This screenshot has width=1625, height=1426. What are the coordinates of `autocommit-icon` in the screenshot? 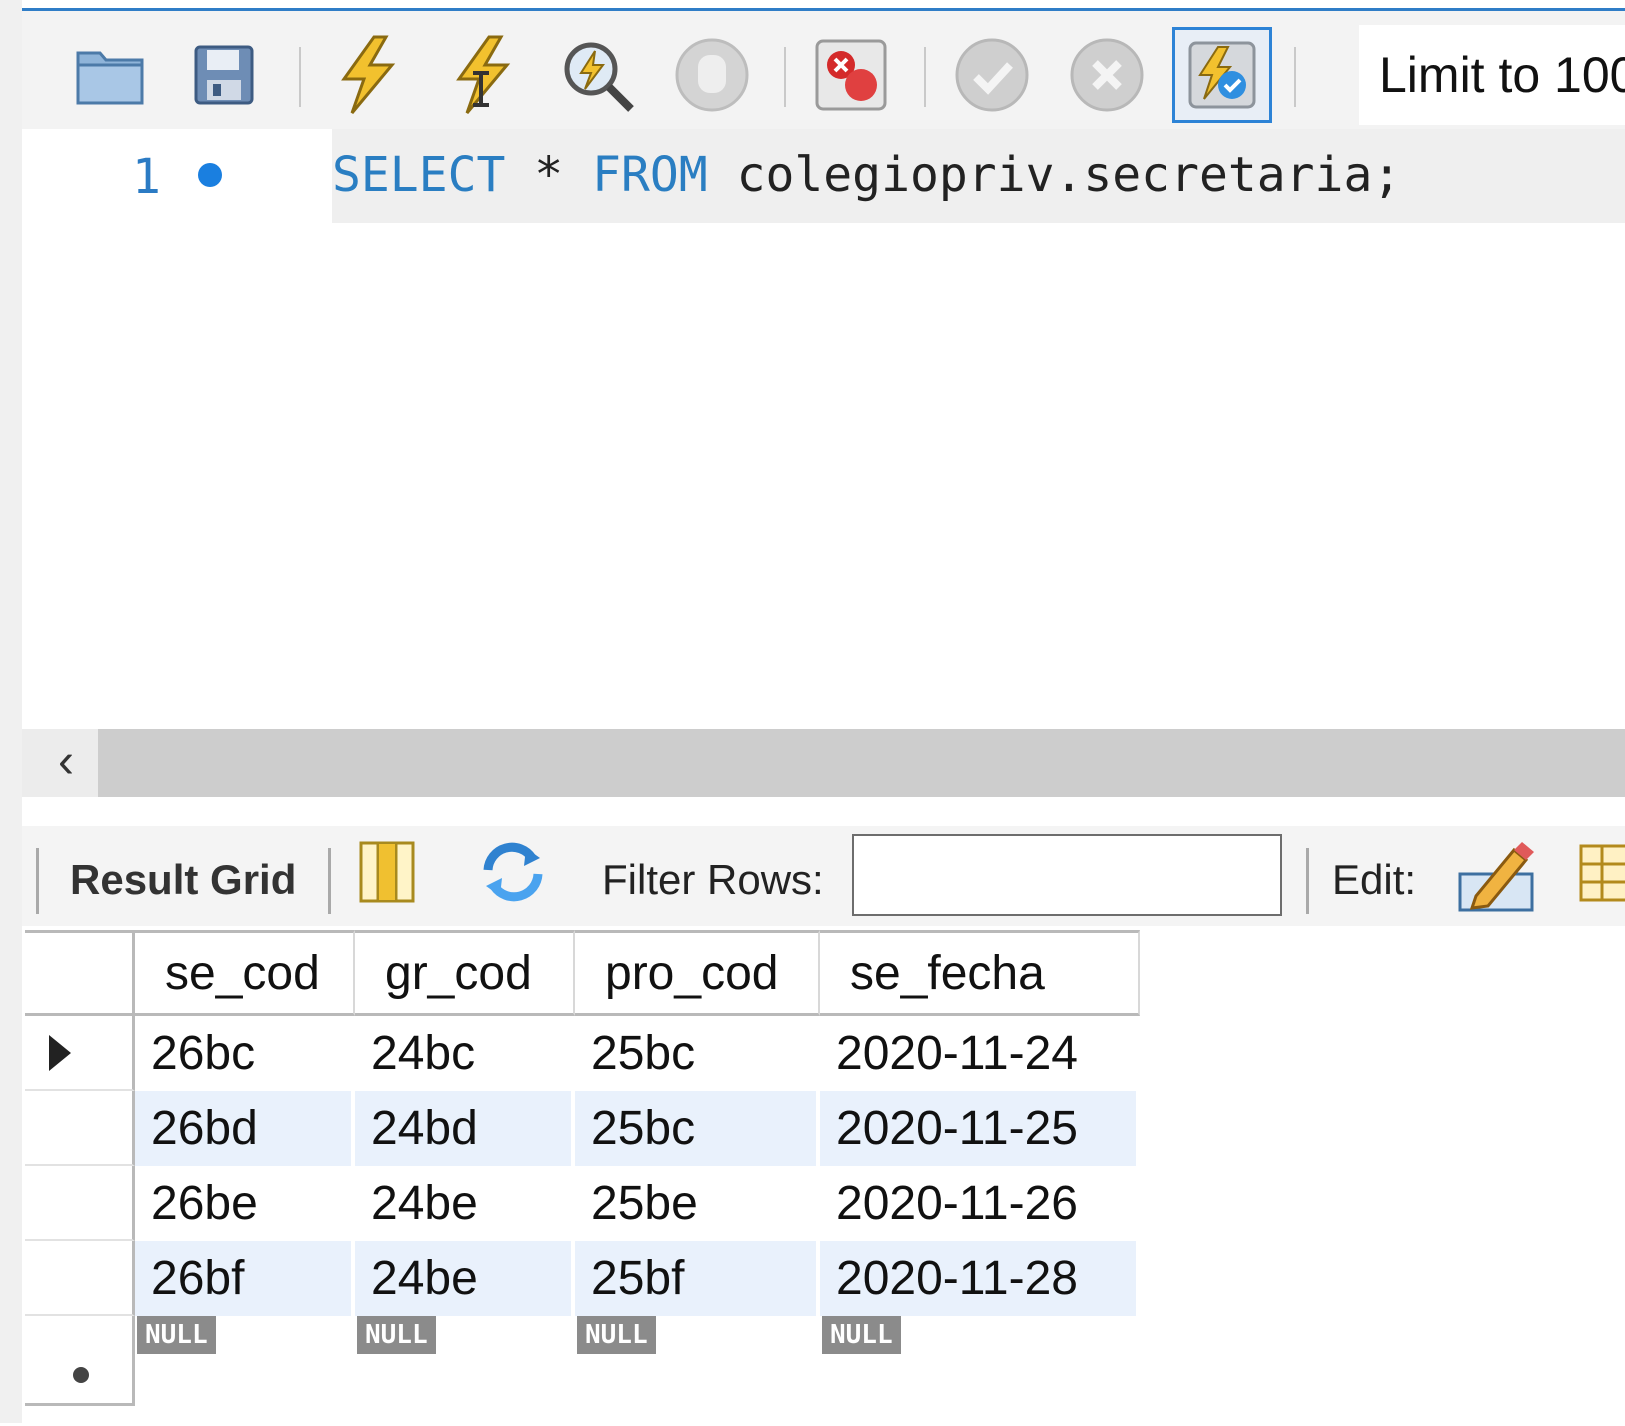 It's located at (1222, 75).